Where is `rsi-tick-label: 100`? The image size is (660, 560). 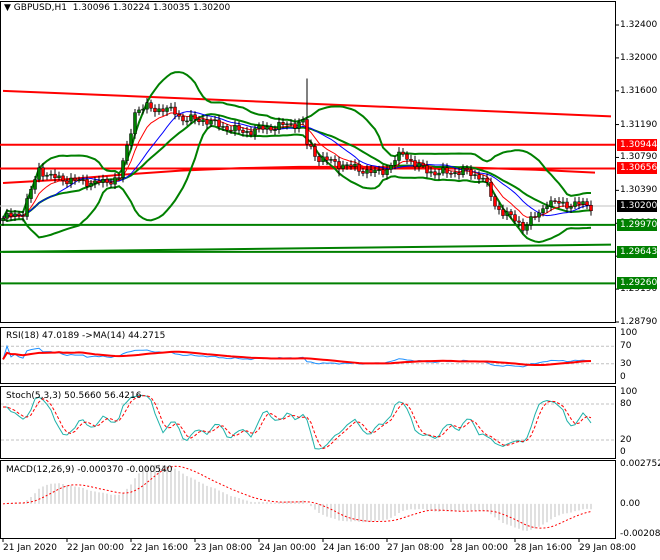 rsi-tick-label: 100 is located at coordinates (629, 333).